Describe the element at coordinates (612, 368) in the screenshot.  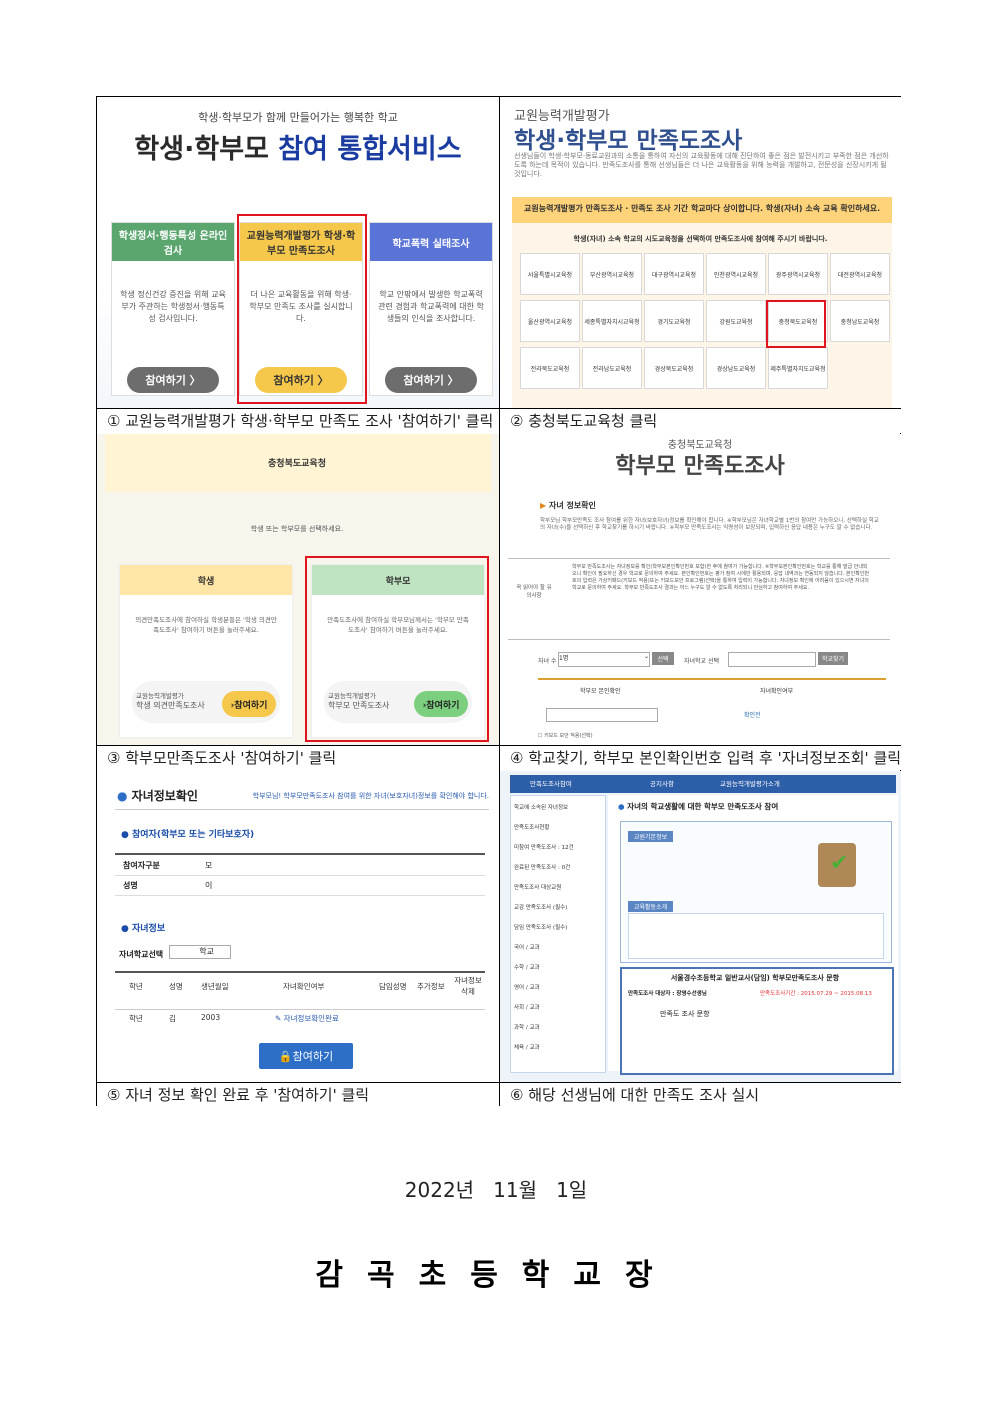
I see `office-button: 전라남도교육청` at that location.